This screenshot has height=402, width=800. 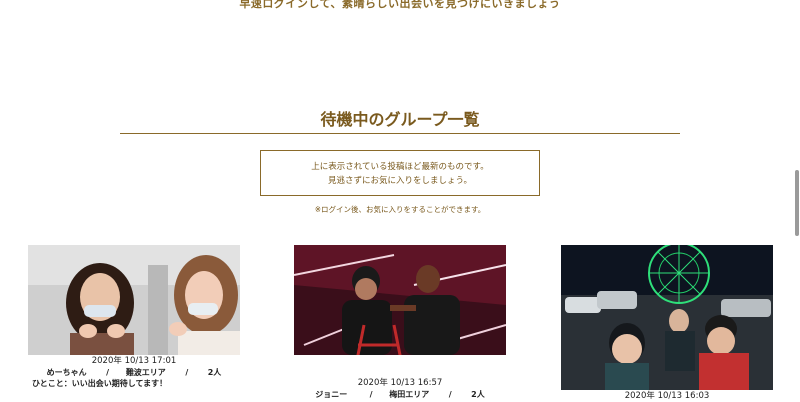 I want to click on page-scrollbar, so click(x=797, y=203).